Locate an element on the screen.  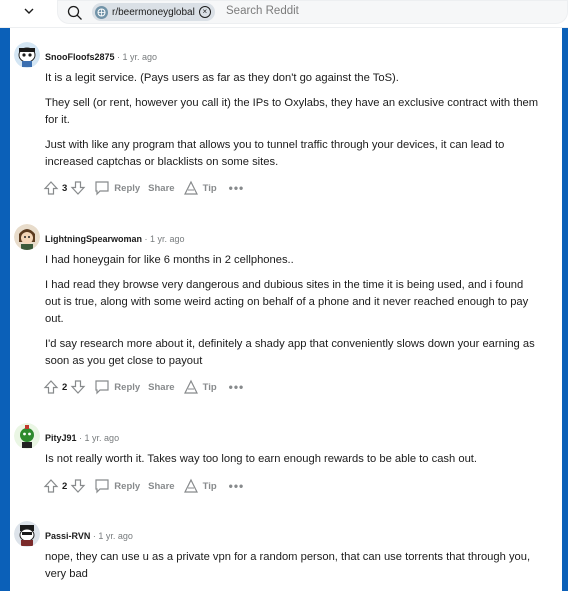
comment-header: Passi-RVN · 1 yr. ago is located at coordinates (89, 536).